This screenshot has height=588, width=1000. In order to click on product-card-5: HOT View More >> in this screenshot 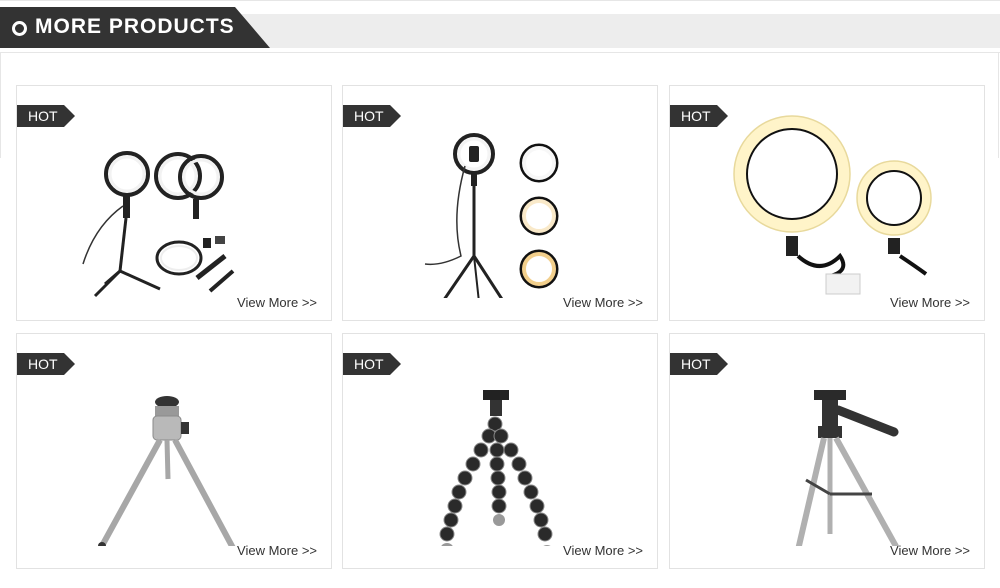, I will do `click(500, 451)`.